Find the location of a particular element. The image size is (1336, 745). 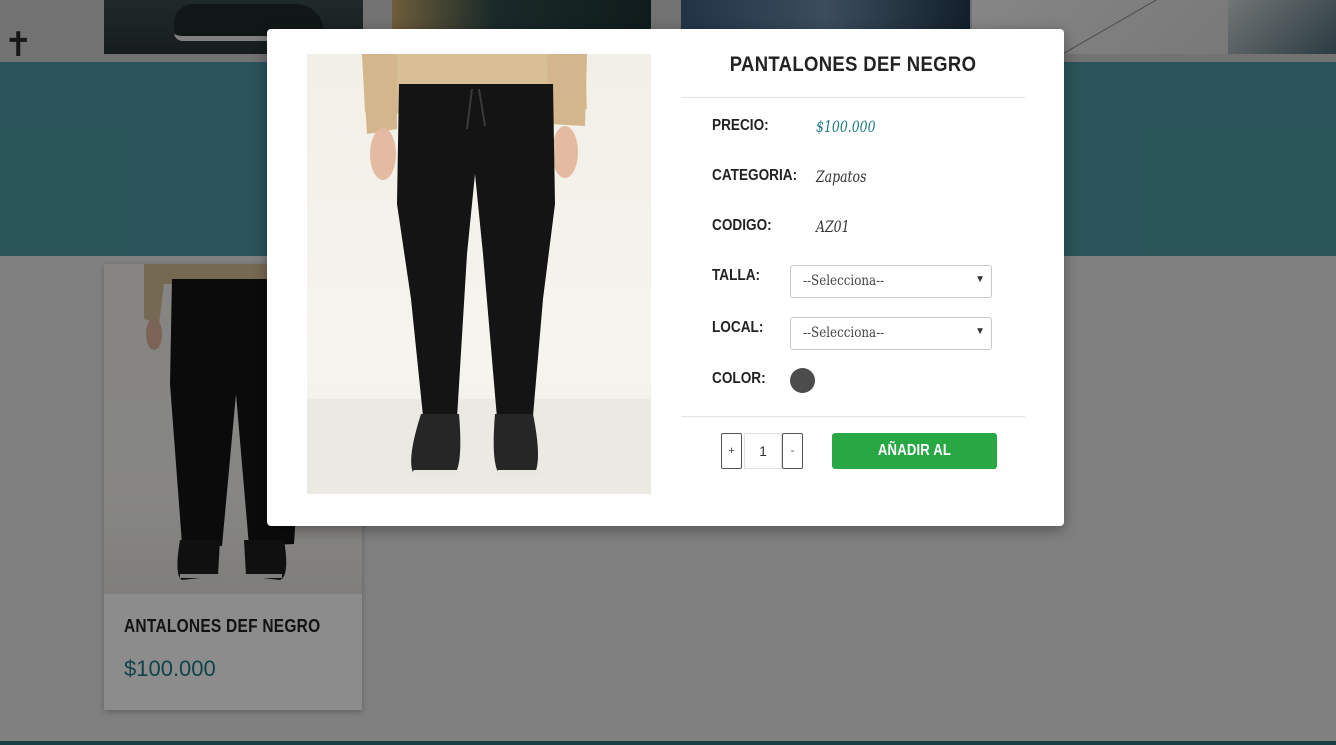

add-to-cart-label: AÑADIR AL CARRITO is located at coordinates (914, 468).